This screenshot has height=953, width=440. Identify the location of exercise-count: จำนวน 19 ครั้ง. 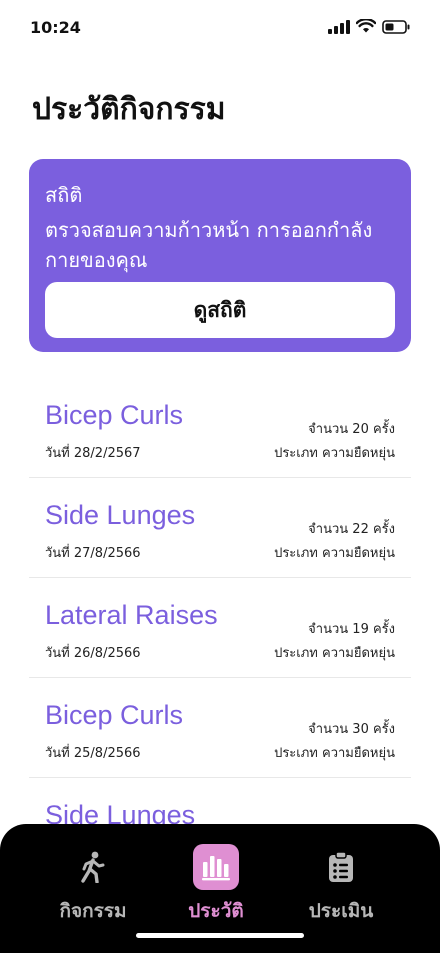
(351, 629).